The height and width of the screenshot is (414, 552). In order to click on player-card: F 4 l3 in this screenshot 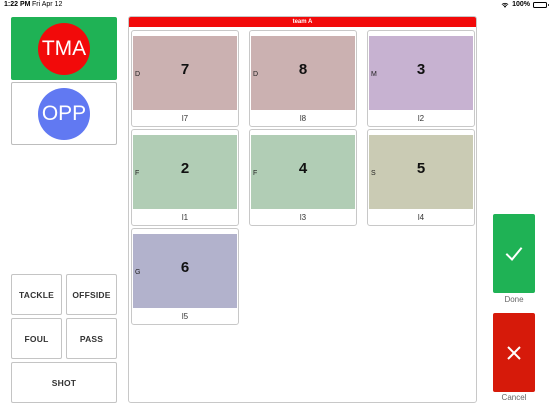, I will do `click(303, 177)`.